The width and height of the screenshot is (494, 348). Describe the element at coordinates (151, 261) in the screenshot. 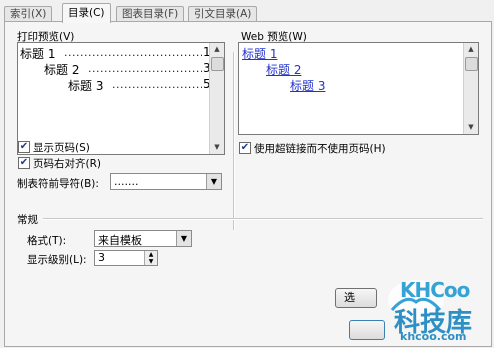

I see `spin-down-icon: ▼` at that location.